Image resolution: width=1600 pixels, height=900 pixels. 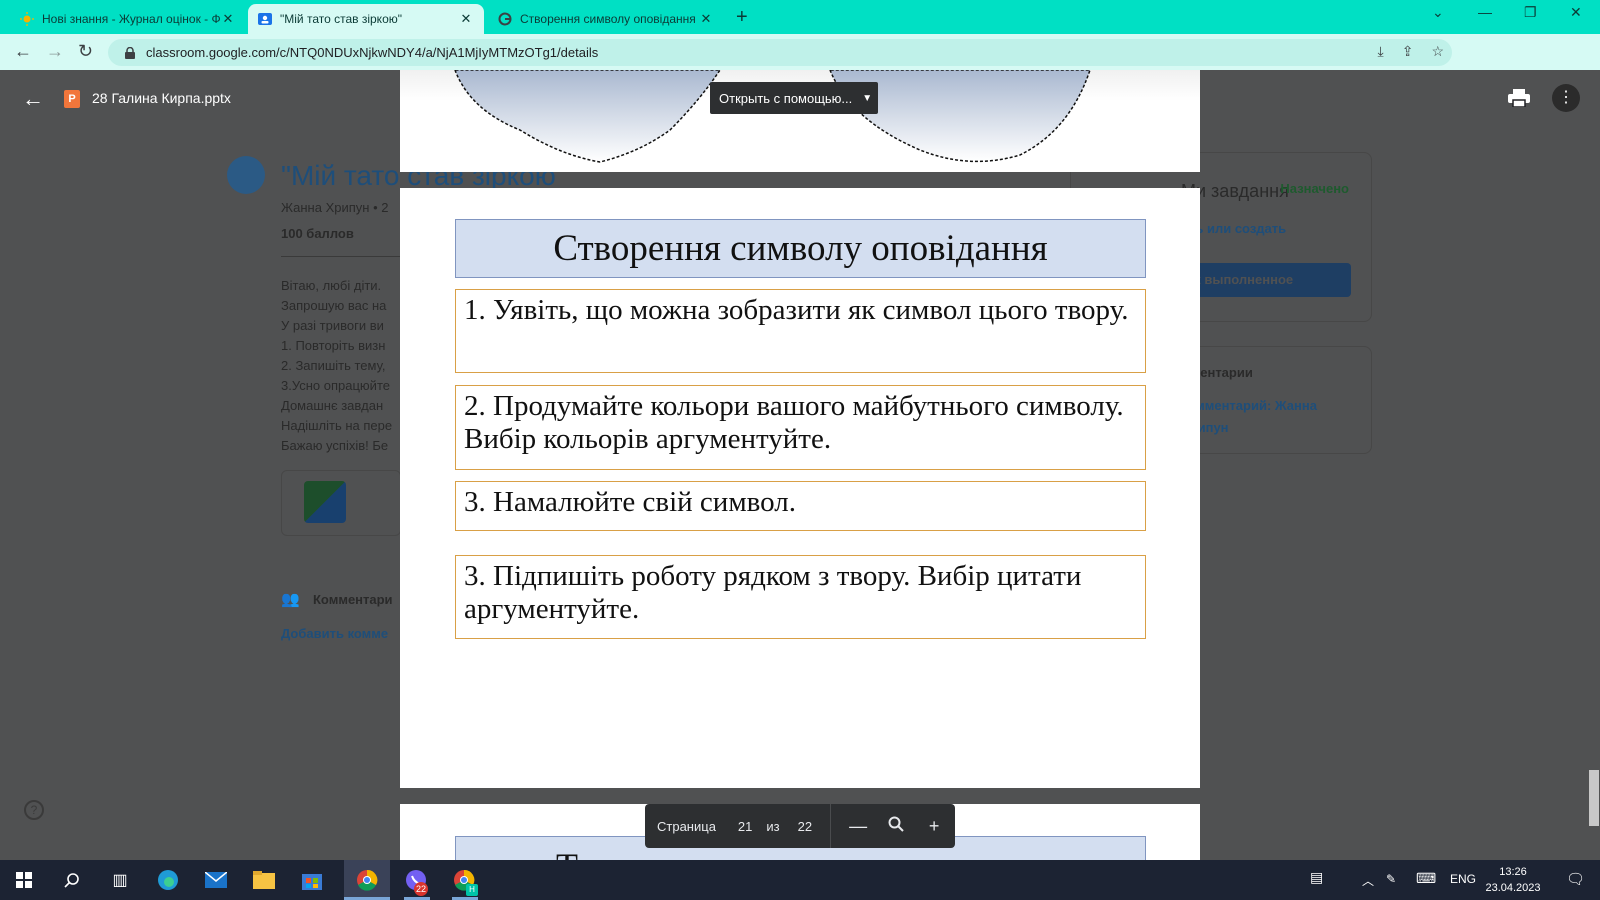 I want to click on store-icon, so click(x=312, y=880).